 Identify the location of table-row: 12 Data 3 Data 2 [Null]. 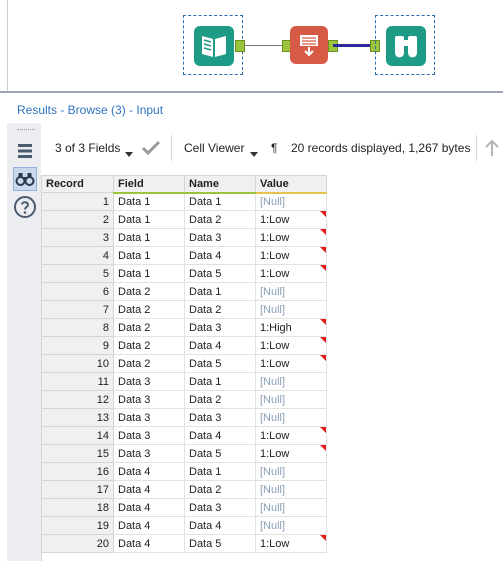
(184, 399).